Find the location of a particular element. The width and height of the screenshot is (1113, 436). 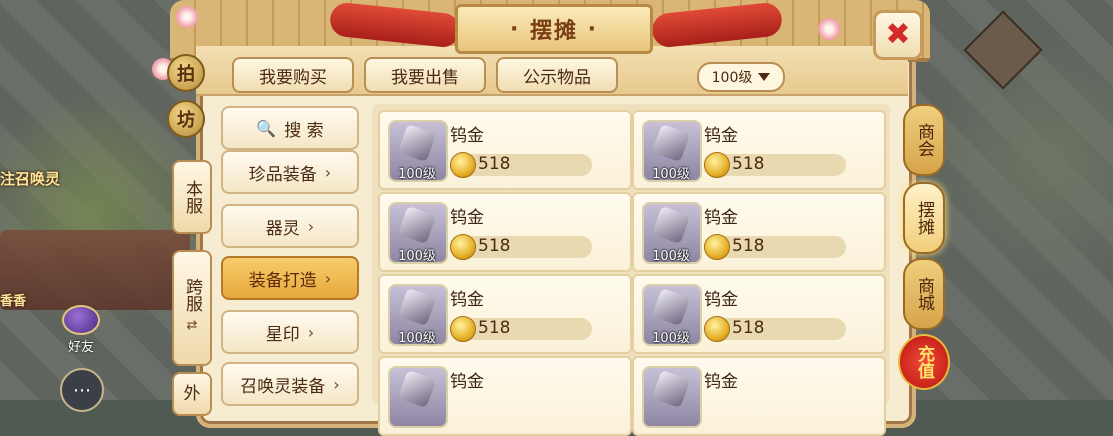

category-label: 星印 is located at coordinates (282, 334).